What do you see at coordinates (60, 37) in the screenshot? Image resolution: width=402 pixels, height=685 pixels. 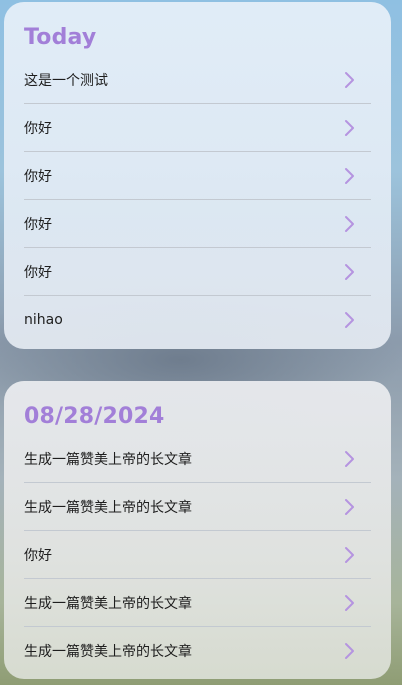 I see `section-title: Today` at bounding box center [60, 37].